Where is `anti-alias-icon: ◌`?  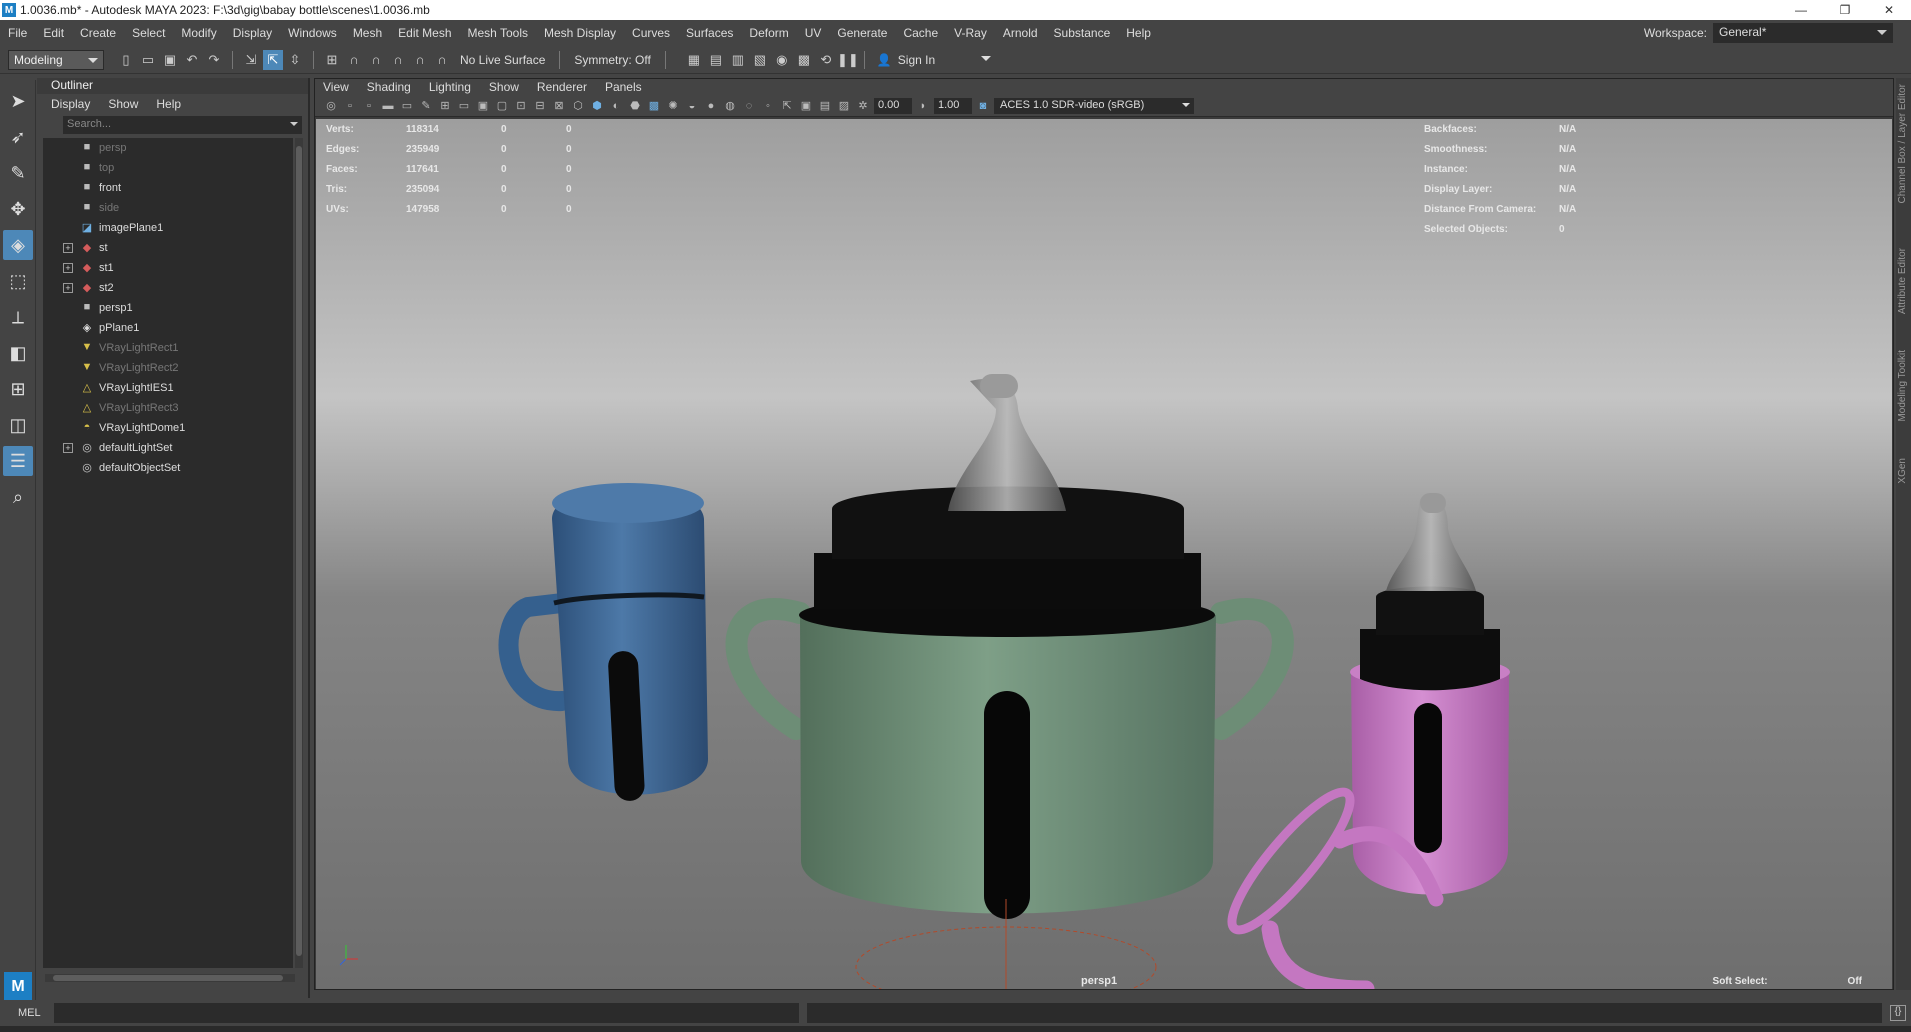
anti-alias-icon: ◌ is located at coordinates (749, 106).